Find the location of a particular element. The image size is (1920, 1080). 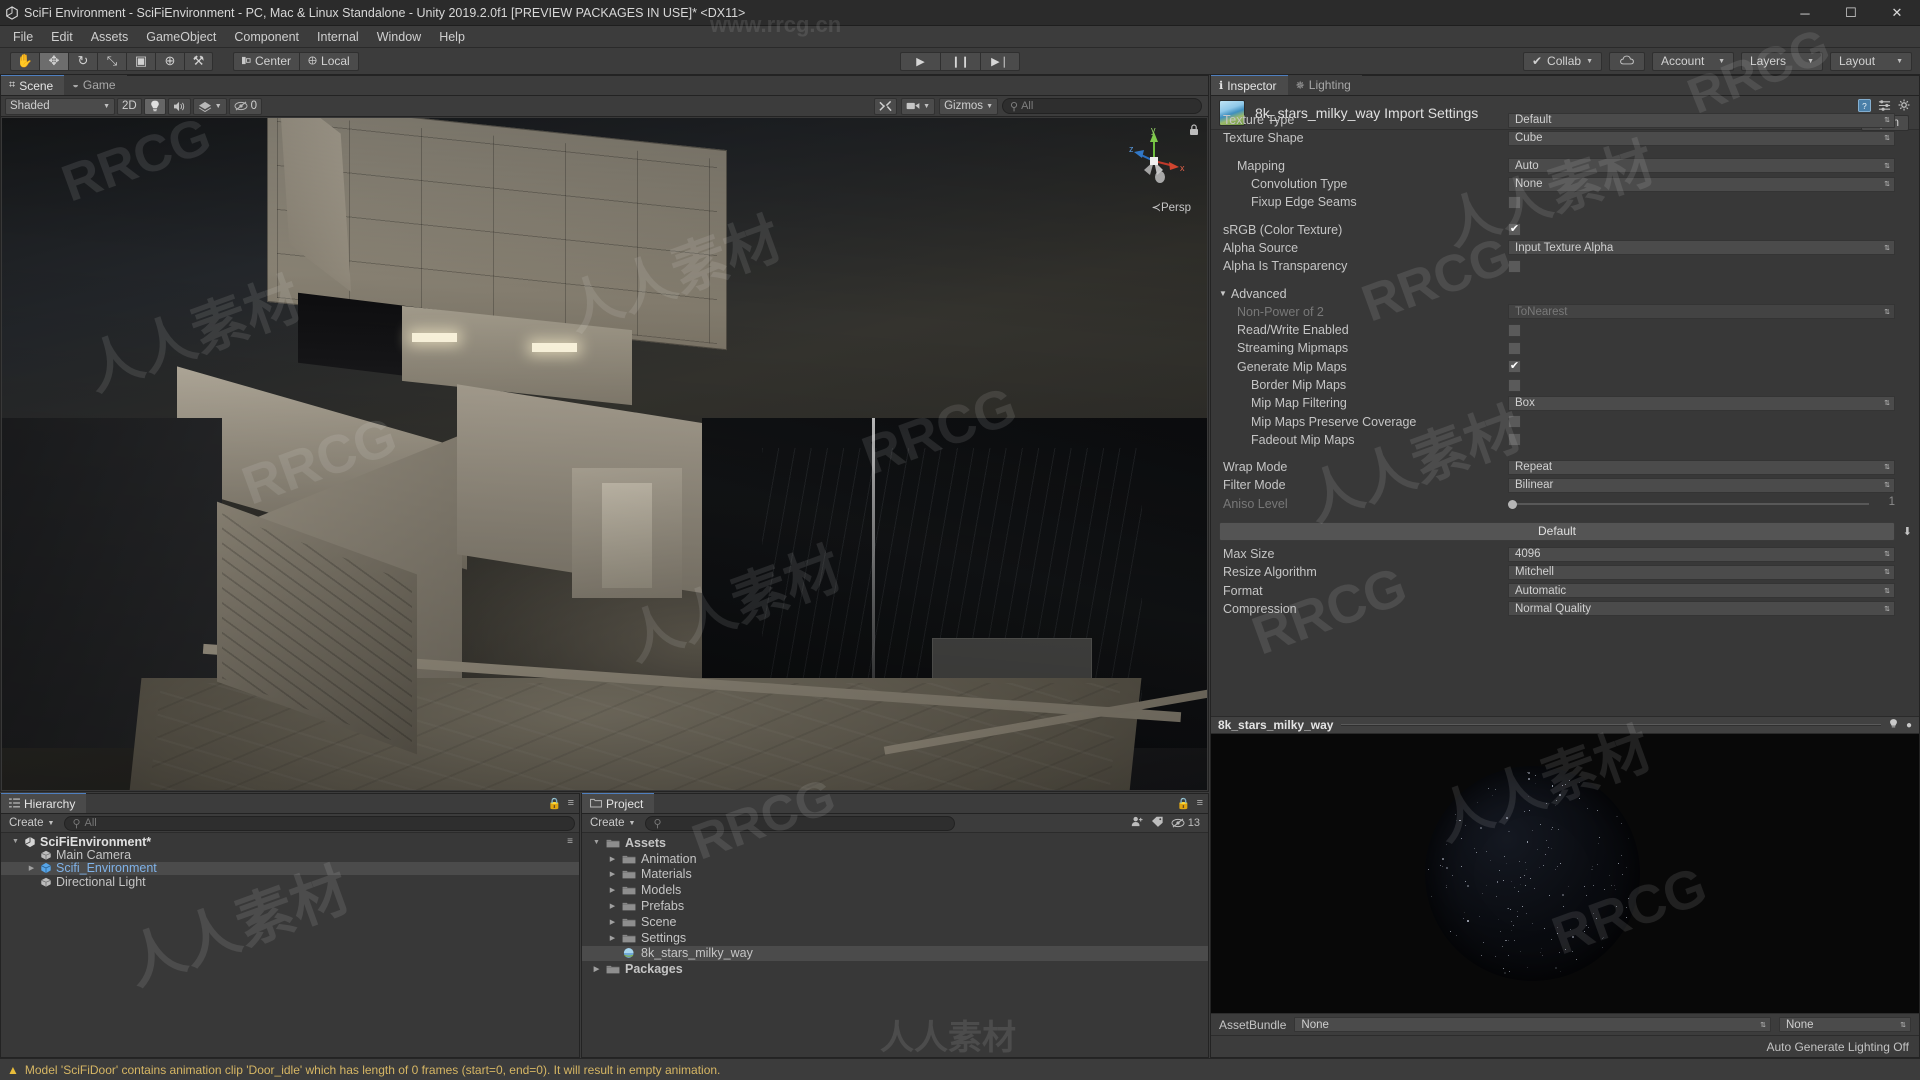

filter-by-type-icon is located at coordinates (1137, 823).